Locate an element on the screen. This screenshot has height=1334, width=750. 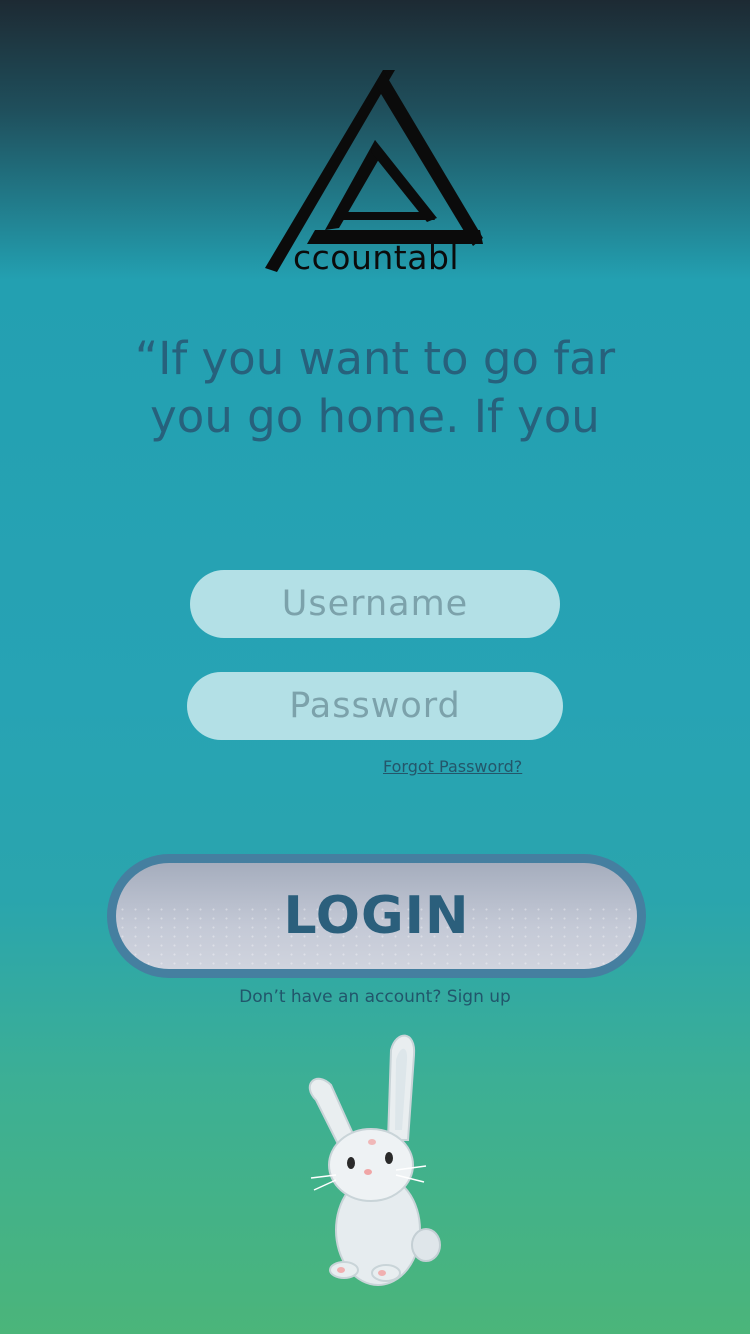
username-input is located at coordinates (375, 604).